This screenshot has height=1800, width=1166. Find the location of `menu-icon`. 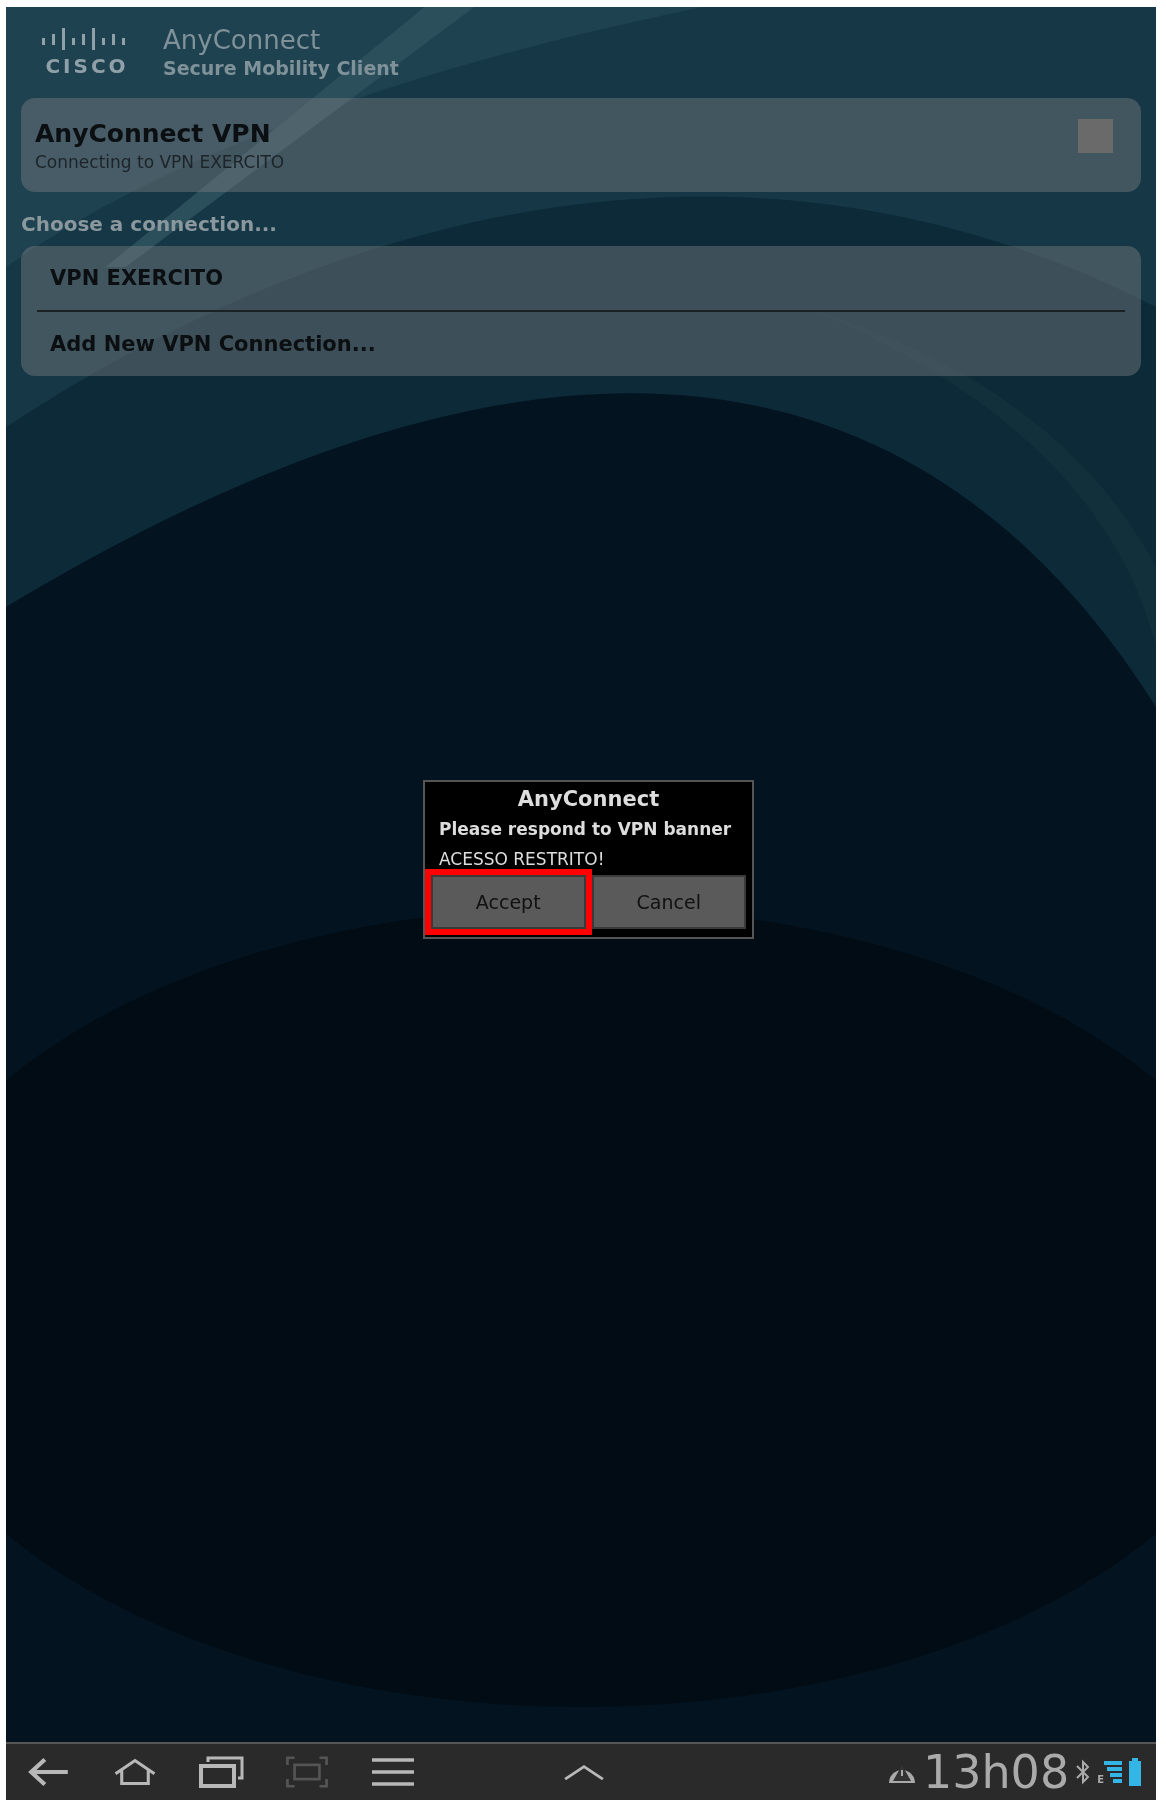

menu-icon is located at coordinates (393, 1772).